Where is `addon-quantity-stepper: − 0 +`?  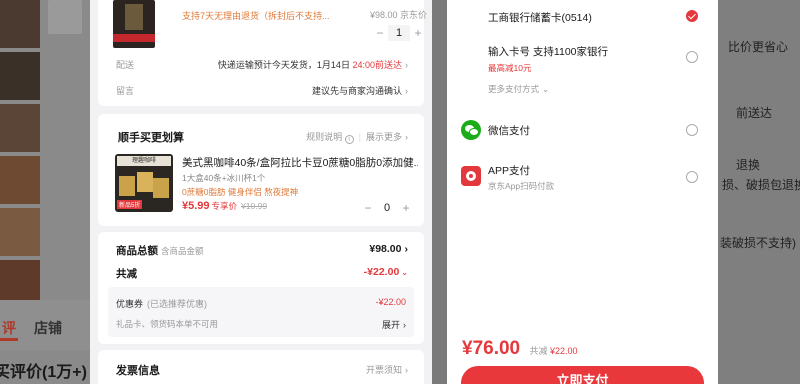
addon-quantity-stepper: − 0 + is located at coordinates (387, 208).